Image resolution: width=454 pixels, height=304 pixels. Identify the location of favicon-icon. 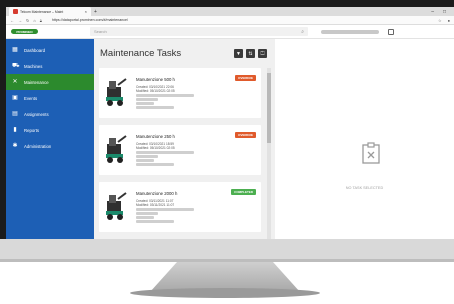
(15, 11).